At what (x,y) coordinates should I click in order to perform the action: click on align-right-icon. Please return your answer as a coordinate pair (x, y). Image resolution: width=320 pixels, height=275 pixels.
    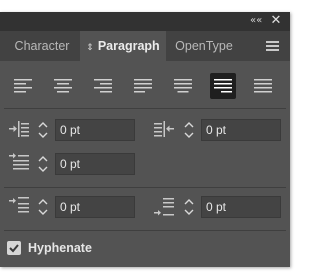
    Looking at the image, I should click on (103, 86).